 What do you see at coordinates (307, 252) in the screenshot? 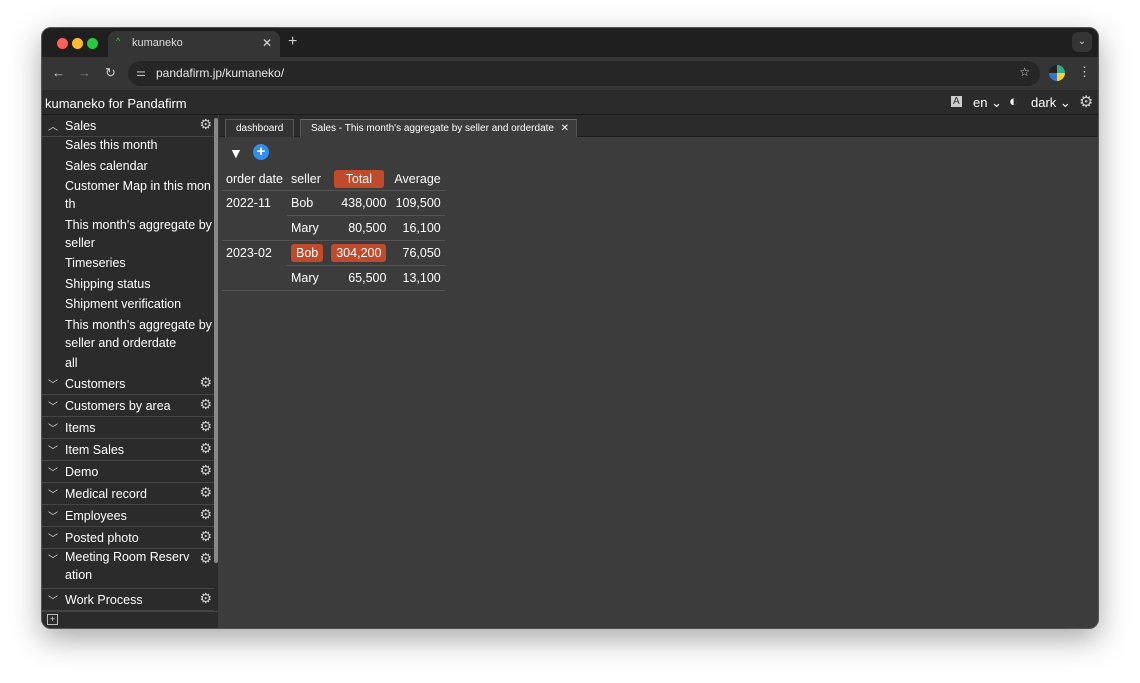
I see `seller-cell: Bob` at bounding box center [307, 252].